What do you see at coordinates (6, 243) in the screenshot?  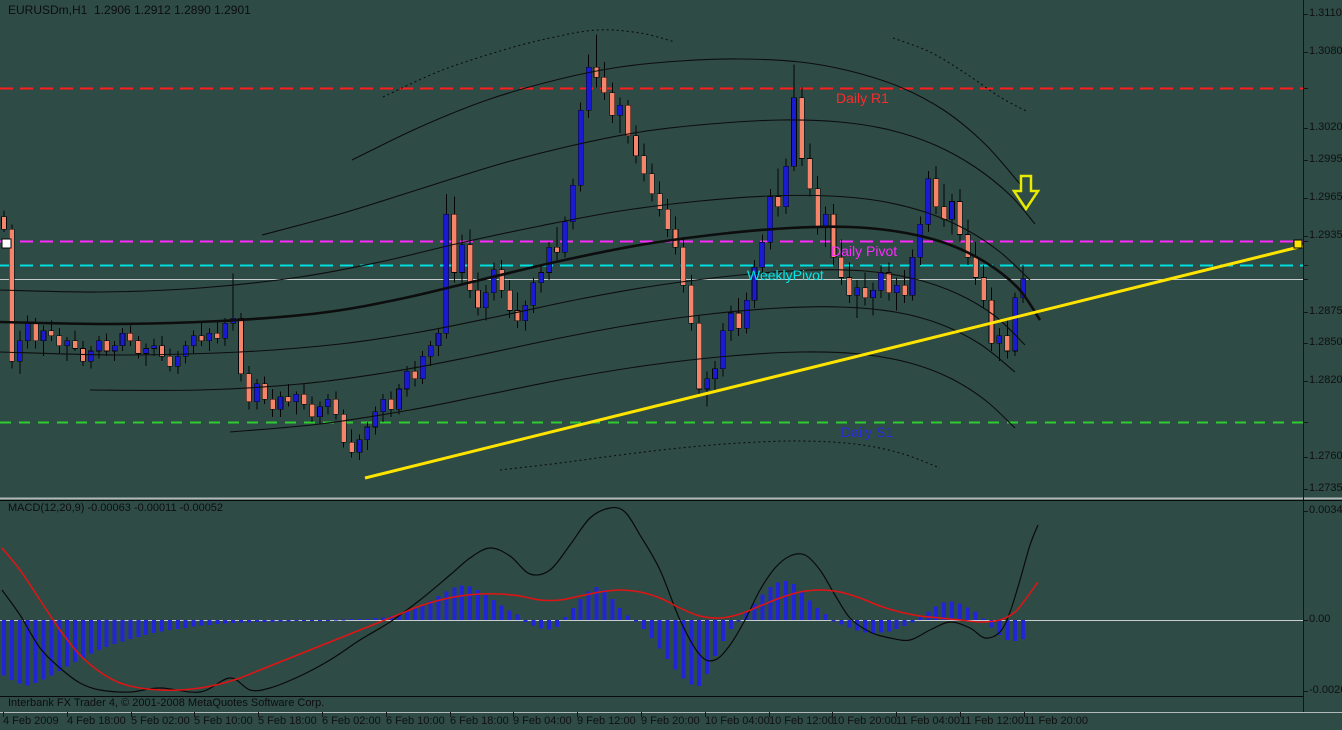 I see `line-anchor` at bounding box center [6, 243].